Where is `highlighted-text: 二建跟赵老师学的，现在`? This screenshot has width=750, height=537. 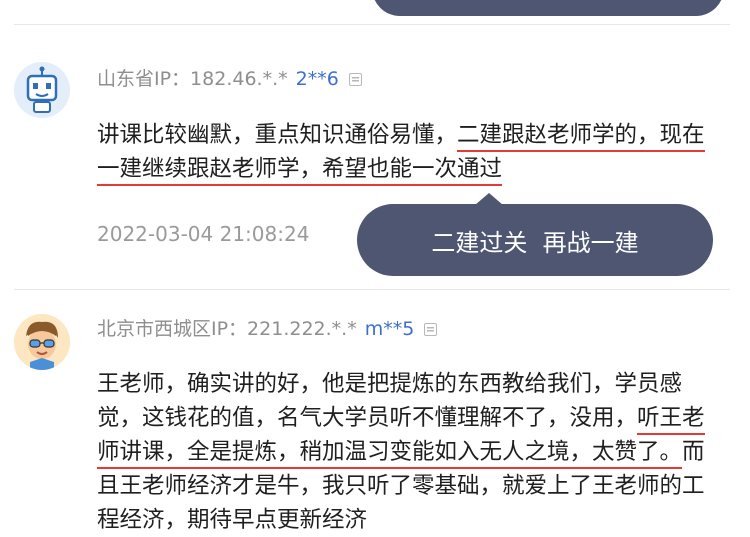
highlighted-text: 二建跟赵老师学的，现在 is located at coordinates (581, 137).